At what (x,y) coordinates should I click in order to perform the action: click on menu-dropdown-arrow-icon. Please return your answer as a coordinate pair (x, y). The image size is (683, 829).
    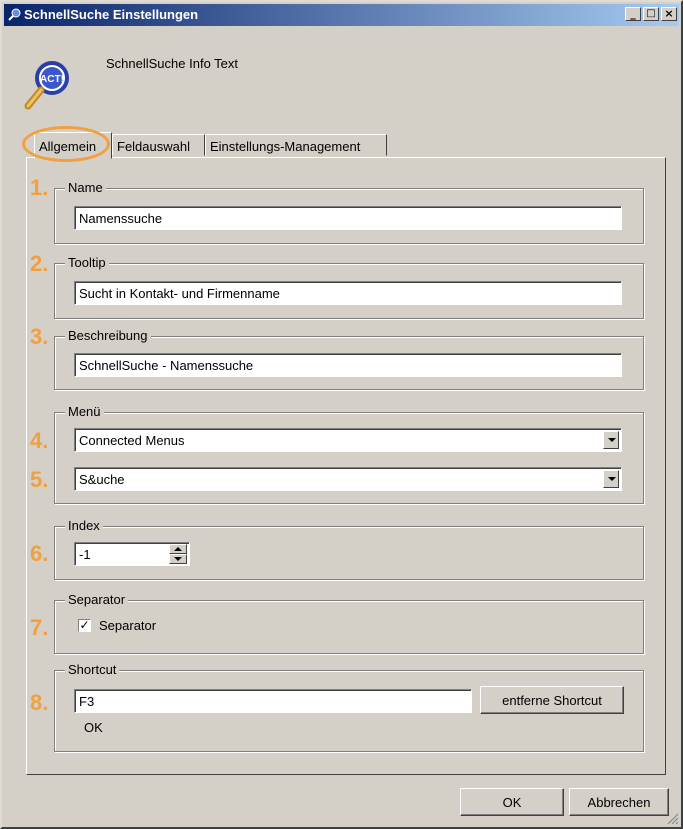
    Looking at the image, I should click on (611, 440).